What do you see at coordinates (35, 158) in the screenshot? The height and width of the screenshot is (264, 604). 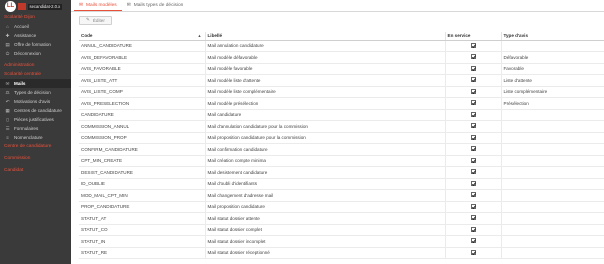 I see `section-title-commission: Commission` at bounding box center [35, 158].